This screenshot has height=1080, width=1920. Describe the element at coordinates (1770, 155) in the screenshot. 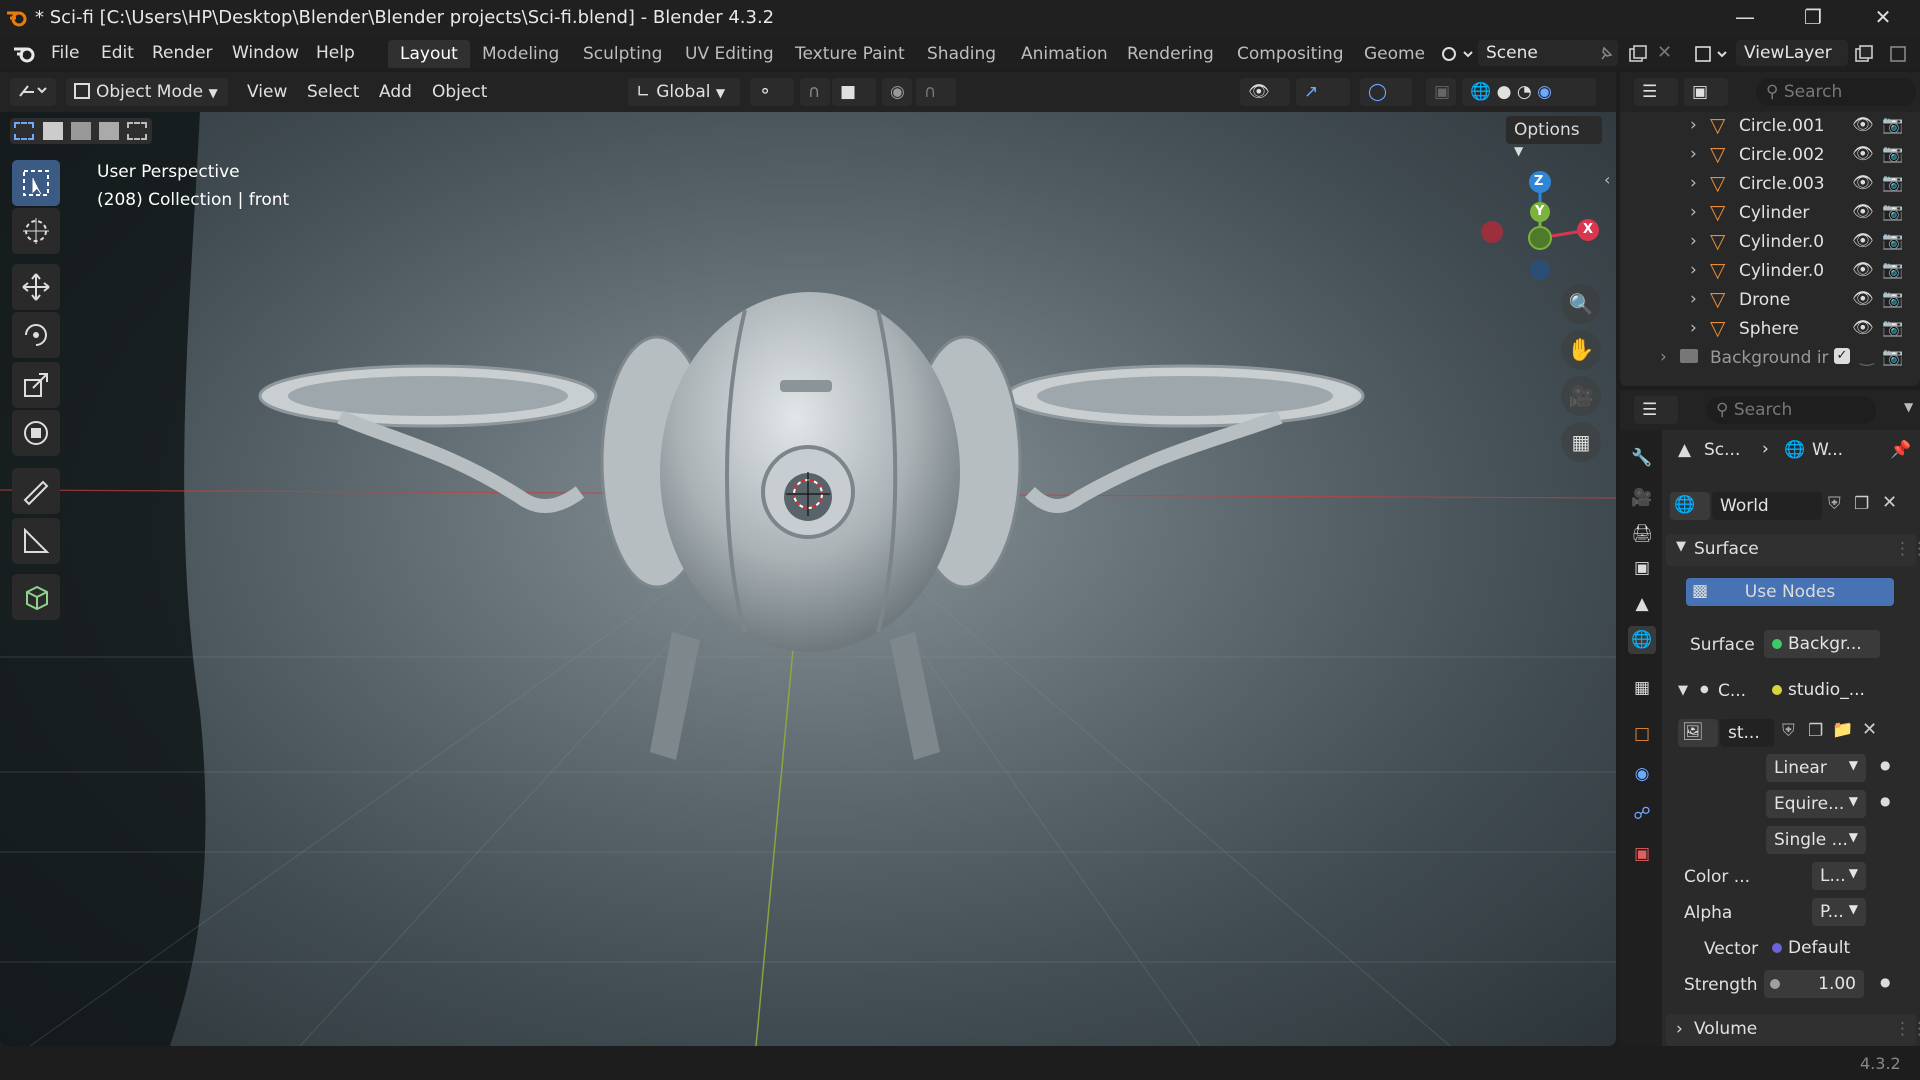

I see `outliner-row-circle-002: › ▽ Circle.002 👁 📷` at that location.